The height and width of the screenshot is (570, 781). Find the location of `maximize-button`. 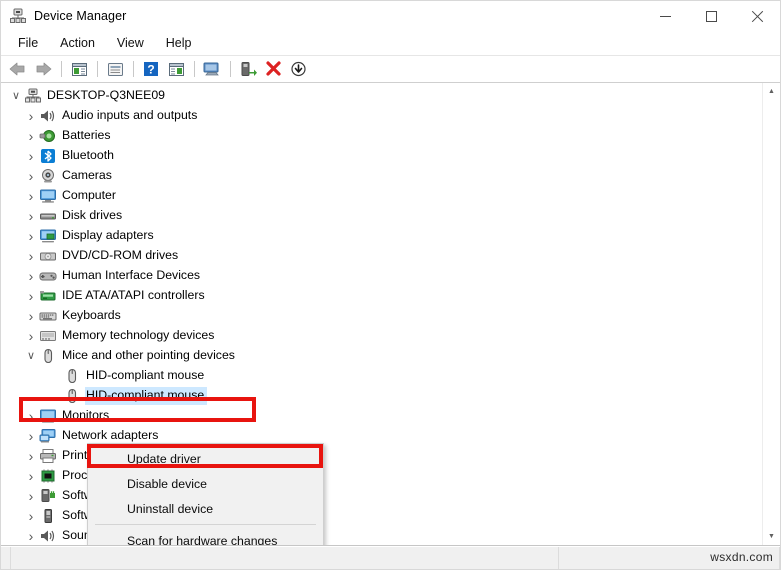

maximize-button is located at coordinates (711, 16).